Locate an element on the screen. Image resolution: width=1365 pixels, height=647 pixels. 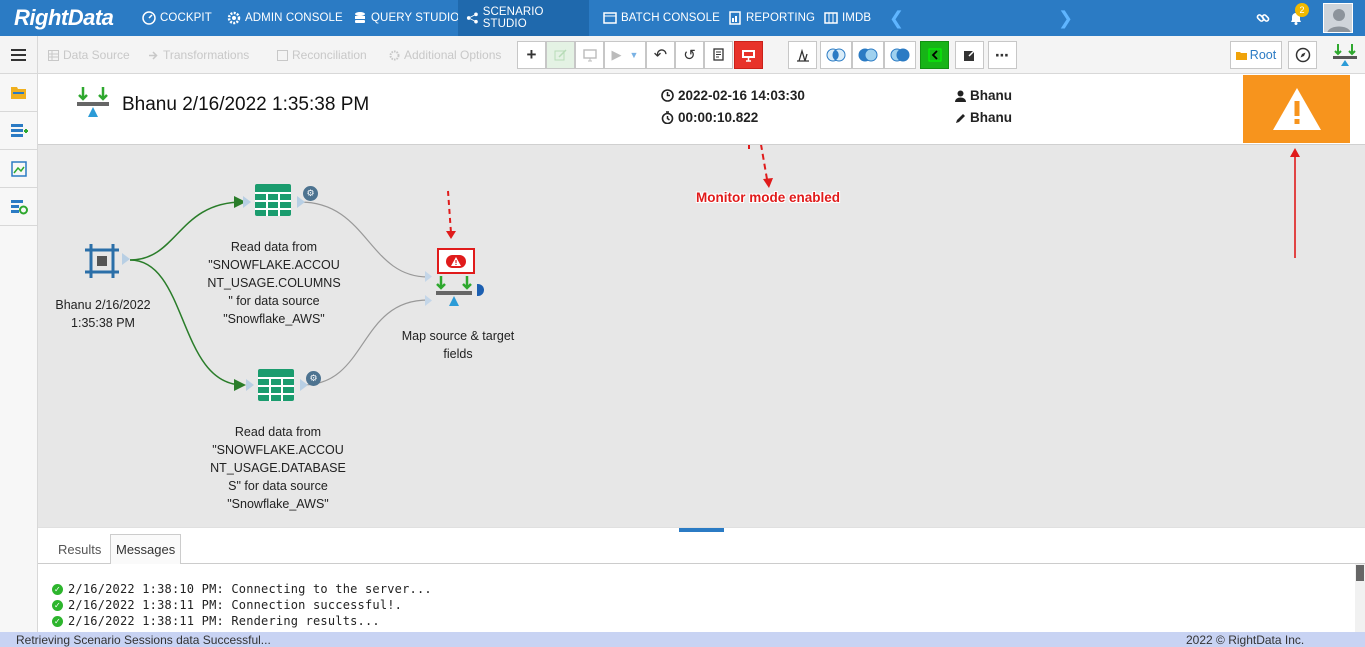
nav-label: COCKPIT is located at coordinates (186, 18).